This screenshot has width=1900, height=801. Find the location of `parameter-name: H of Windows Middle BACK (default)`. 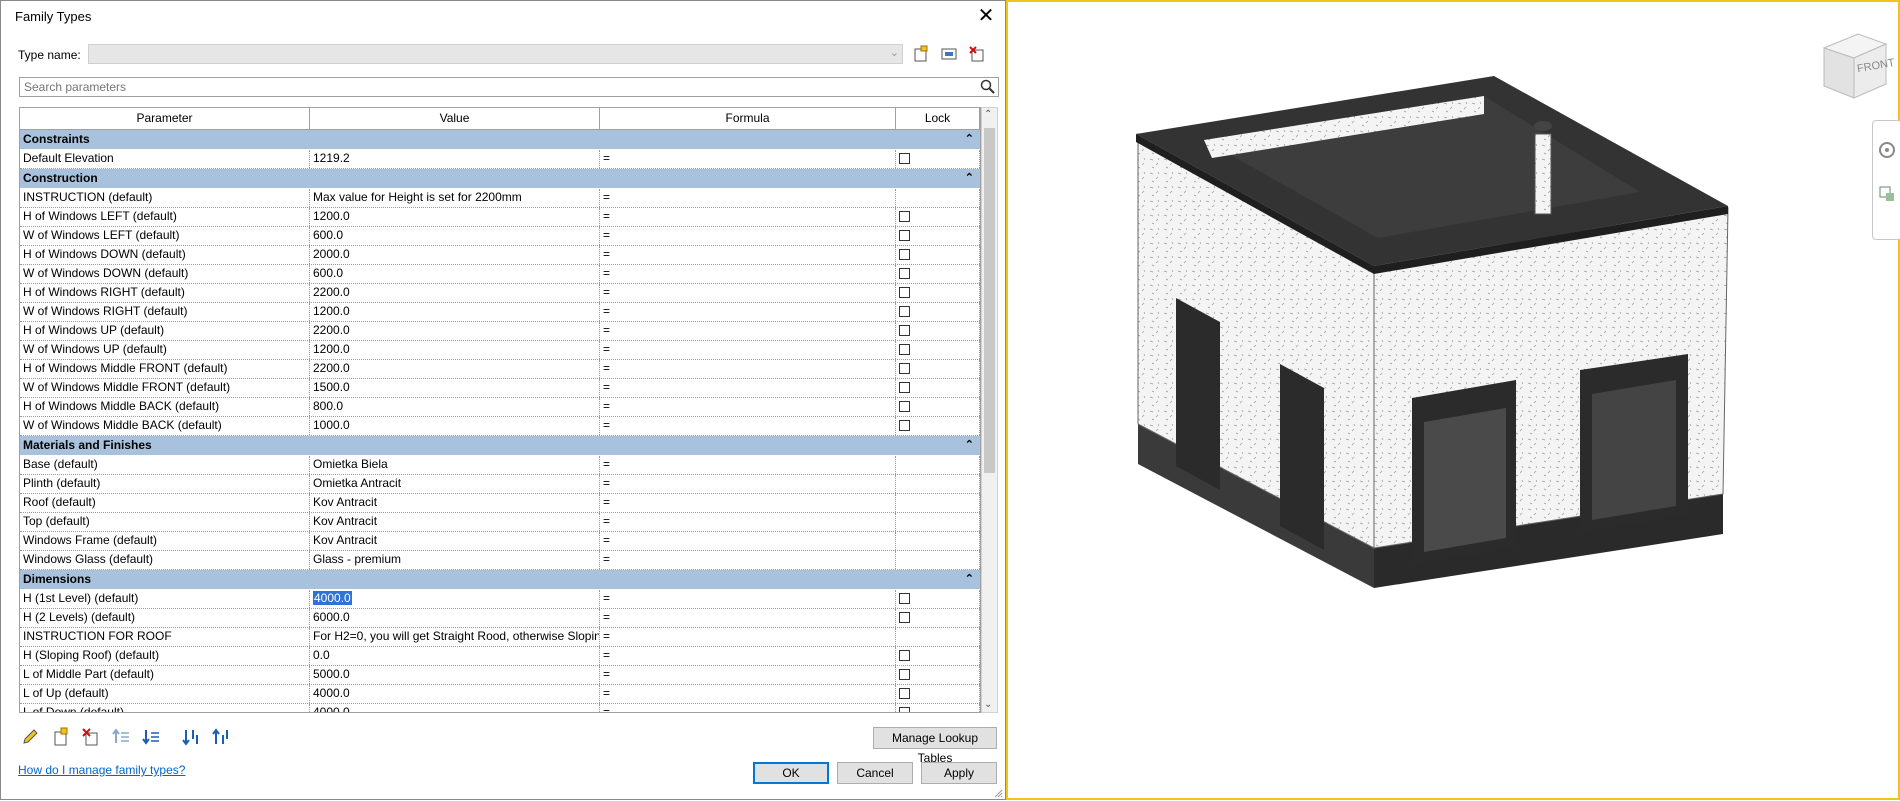

parameter-name: H of Windows Middle BACK (default) is located at coordinates (165, 407).